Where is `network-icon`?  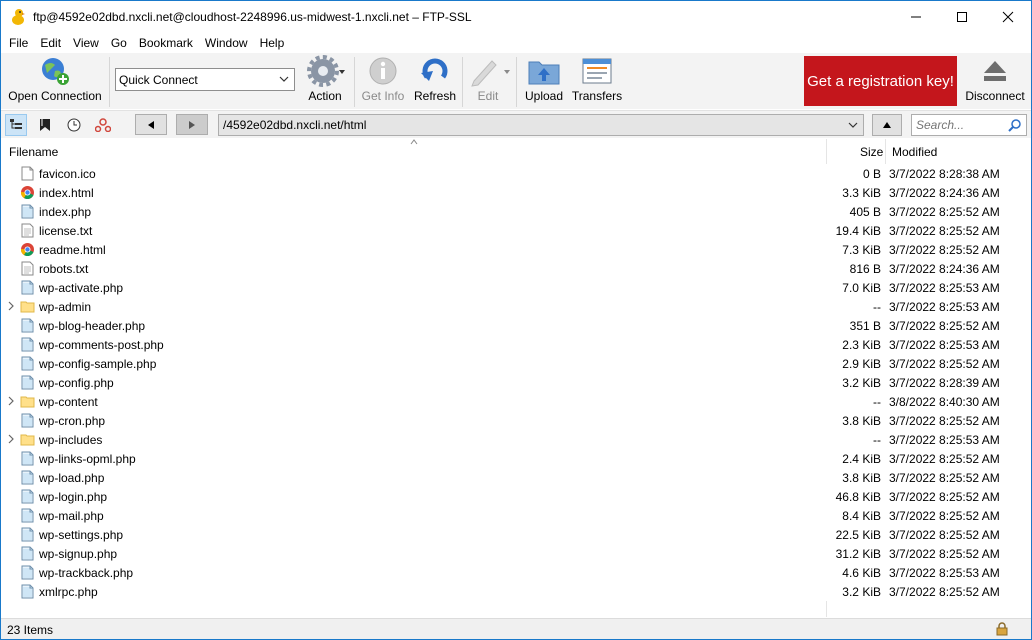 network-icon is located at coordinates (103, 125).